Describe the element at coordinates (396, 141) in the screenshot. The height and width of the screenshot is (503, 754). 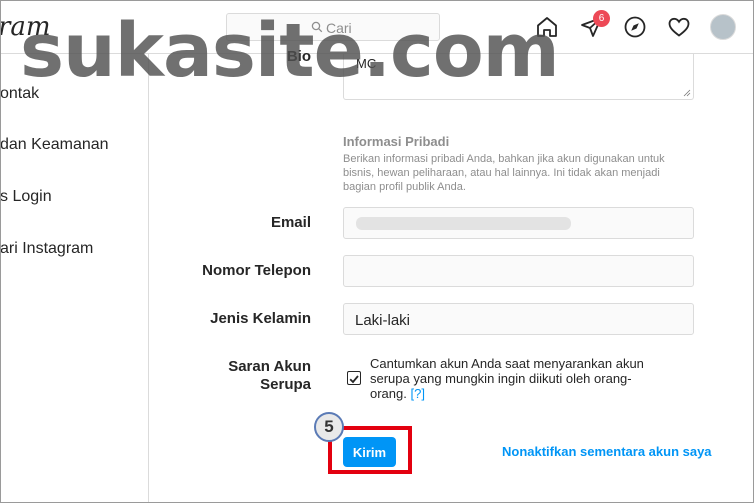
I see `personal-info-title: Informasi Pribadi` at that location.